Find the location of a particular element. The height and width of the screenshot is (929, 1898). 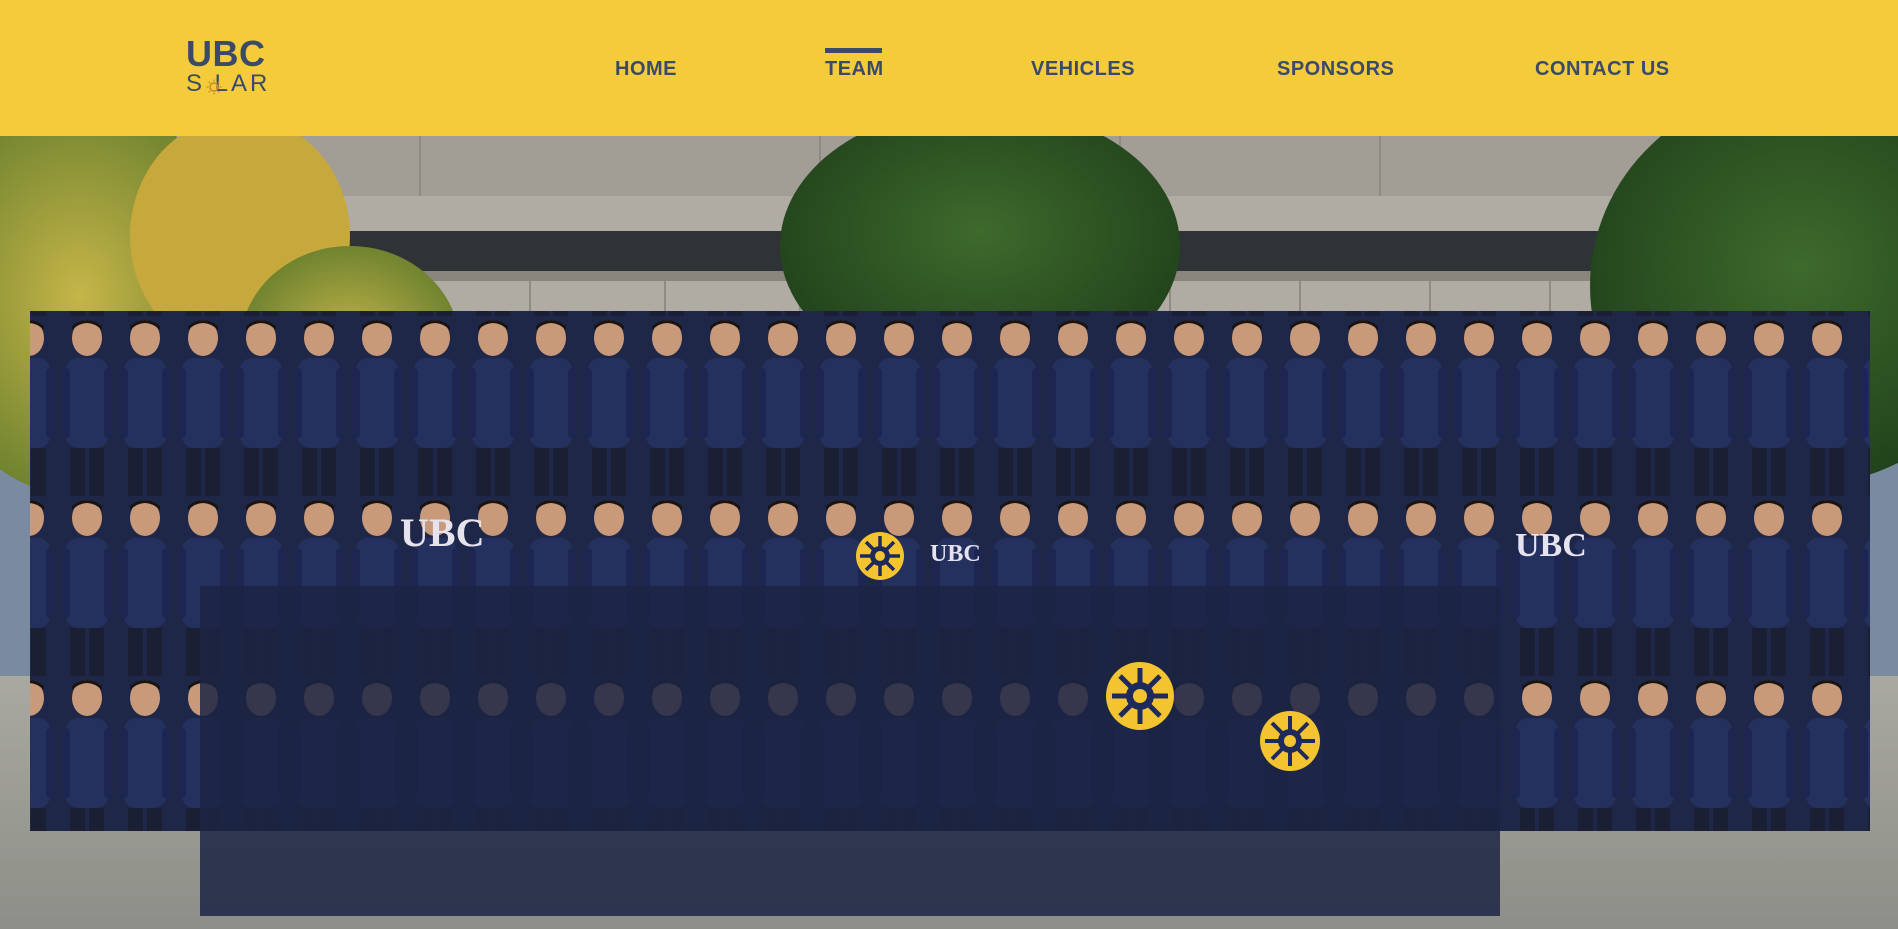

shirt-text-ubc-3: UBC is located at coordinates (955, 554).